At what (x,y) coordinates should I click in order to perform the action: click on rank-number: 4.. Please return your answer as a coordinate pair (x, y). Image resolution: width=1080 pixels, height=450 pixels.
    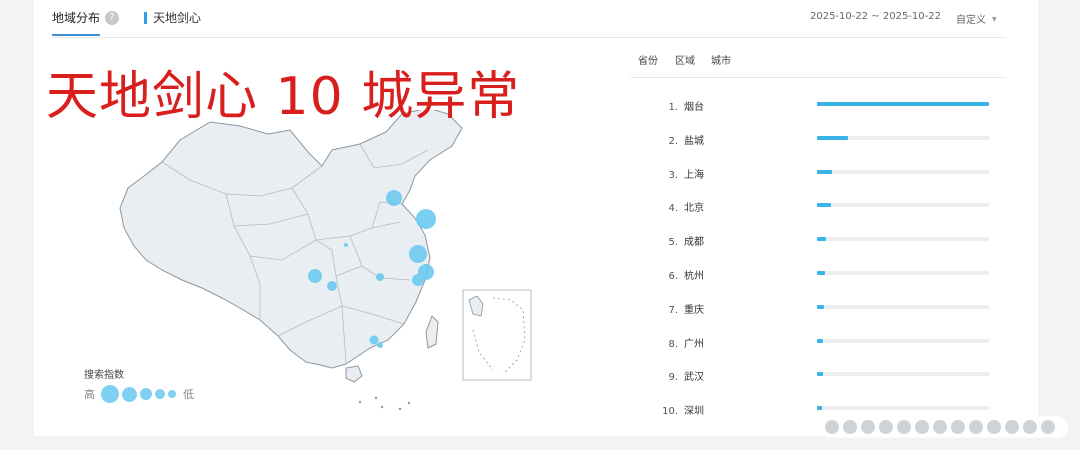
    Looking at the image, I should click on (673, 209).